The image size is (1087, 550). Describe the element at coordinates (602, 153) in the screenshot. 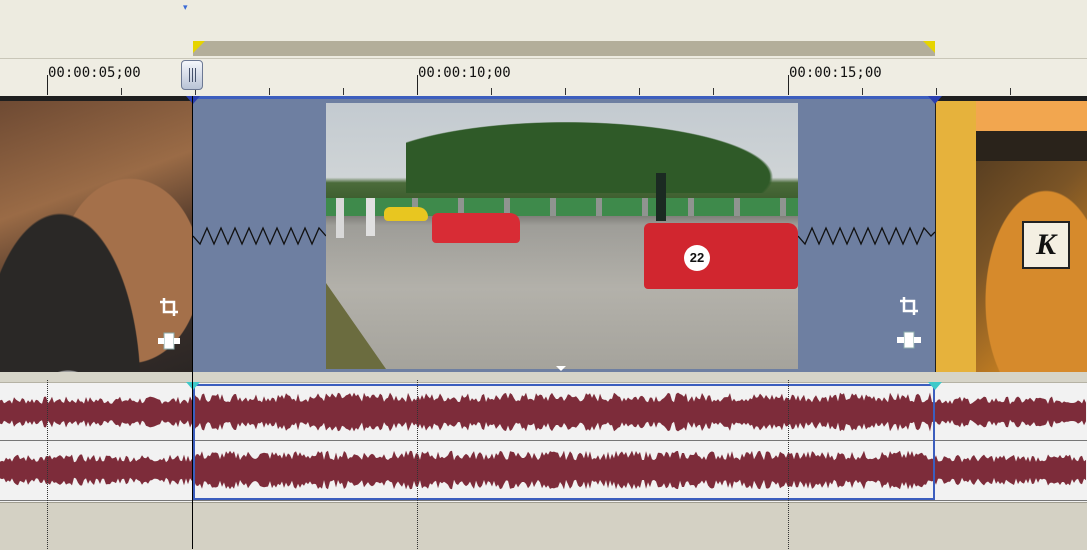

I see `tree-line` at that location.